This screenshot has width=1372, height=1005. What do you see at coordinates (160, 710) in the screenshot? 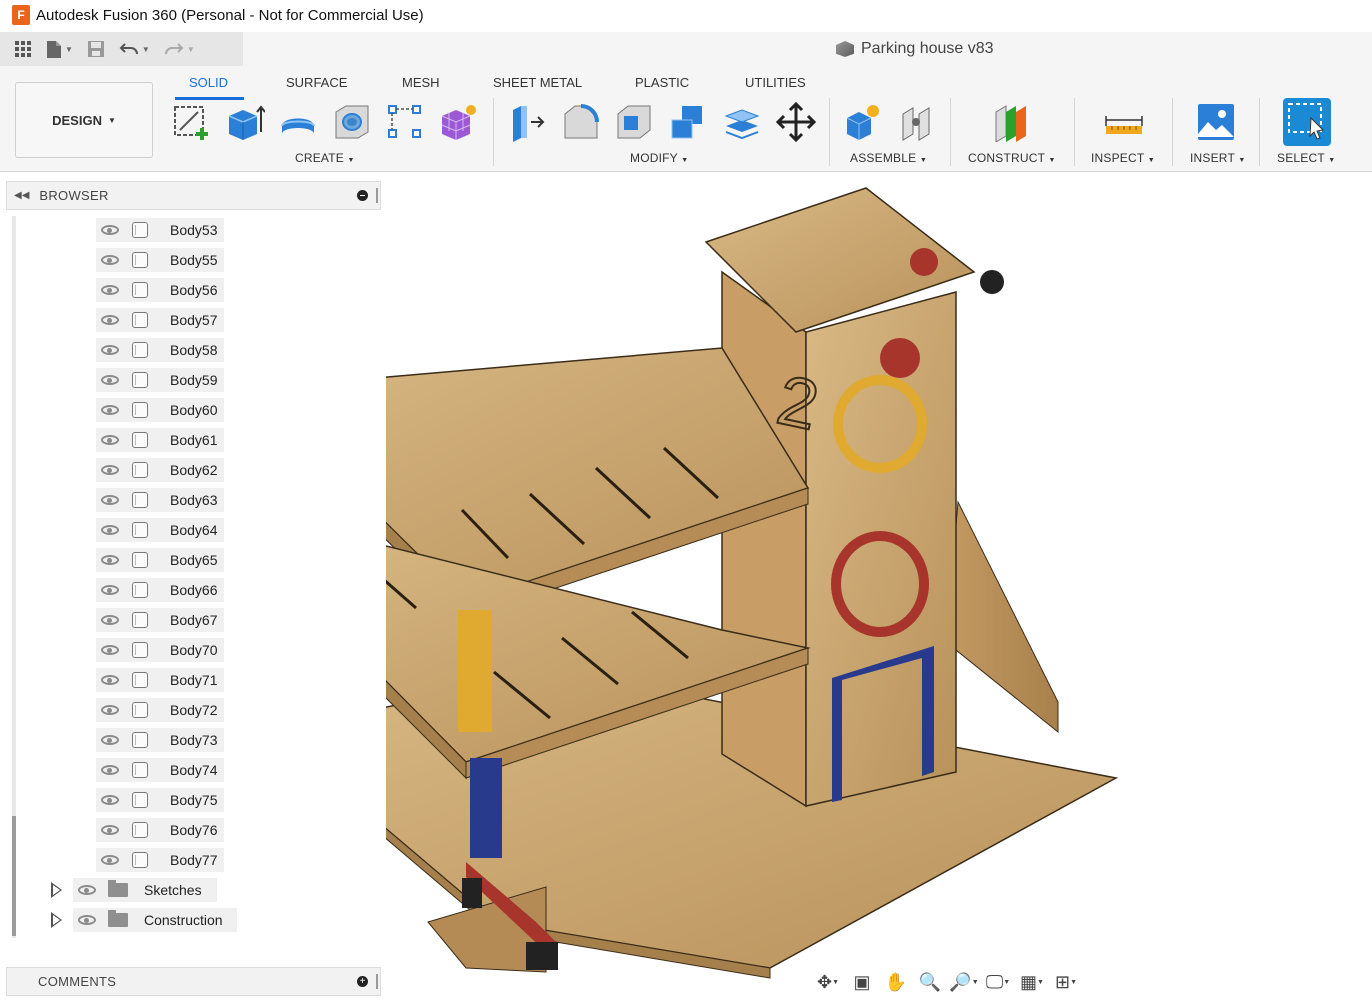
I see `browser-body-row: Body72` at bounding box center [160, 710].